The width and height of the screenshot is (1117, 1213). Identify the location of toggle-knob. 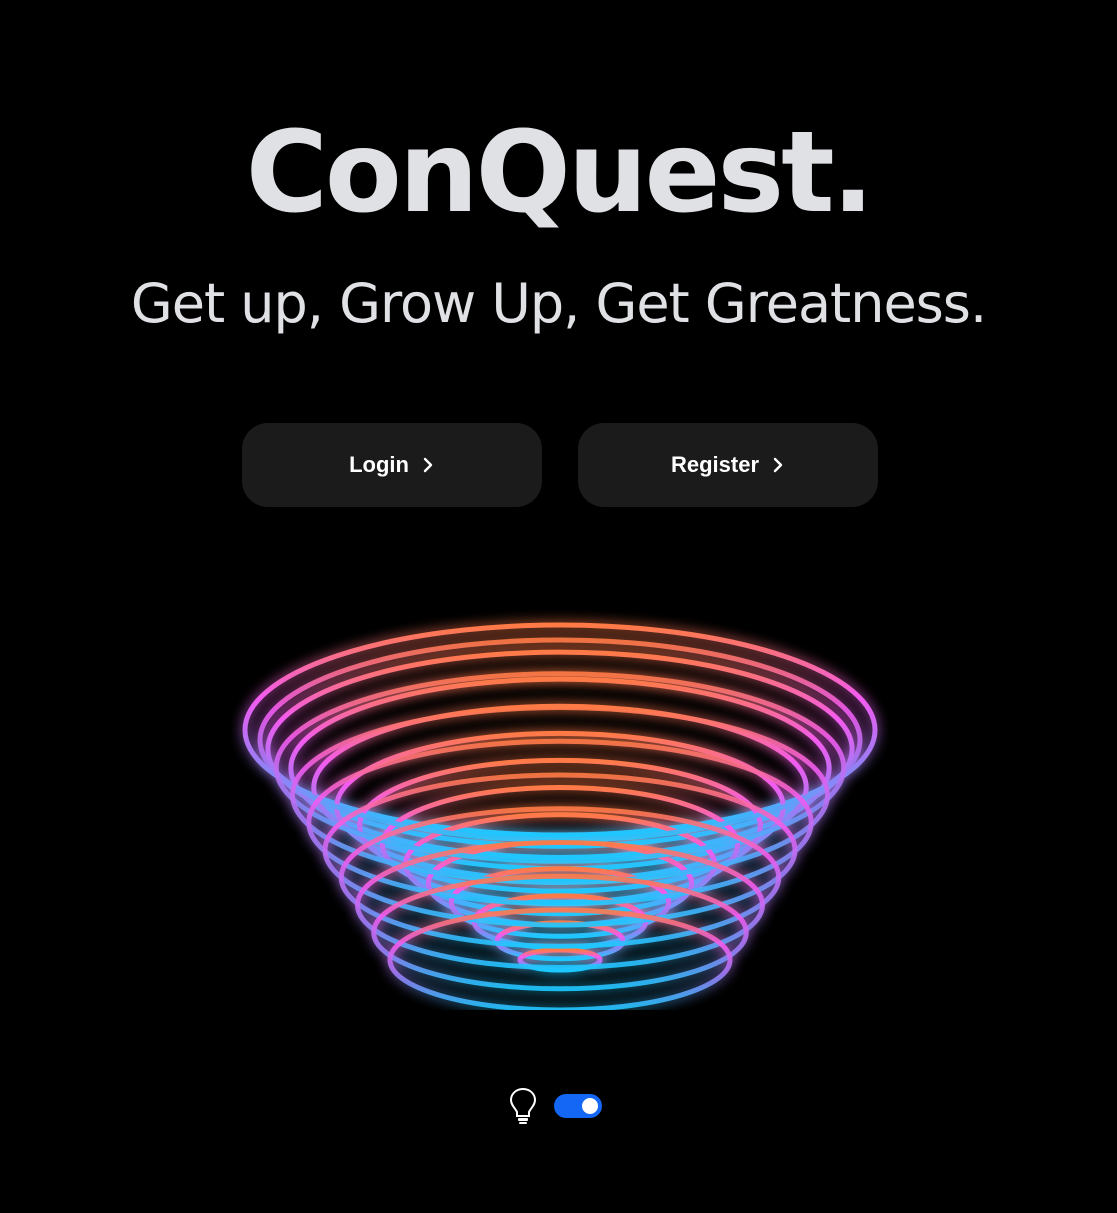
(590, 1106).